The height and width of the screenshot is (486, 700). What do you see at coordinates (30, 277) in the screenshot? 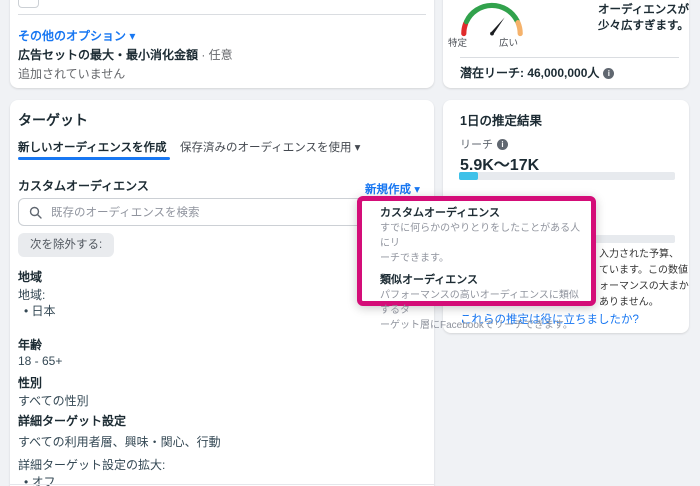
I see `location-heading: 地域` at bounding box center [30, 277].